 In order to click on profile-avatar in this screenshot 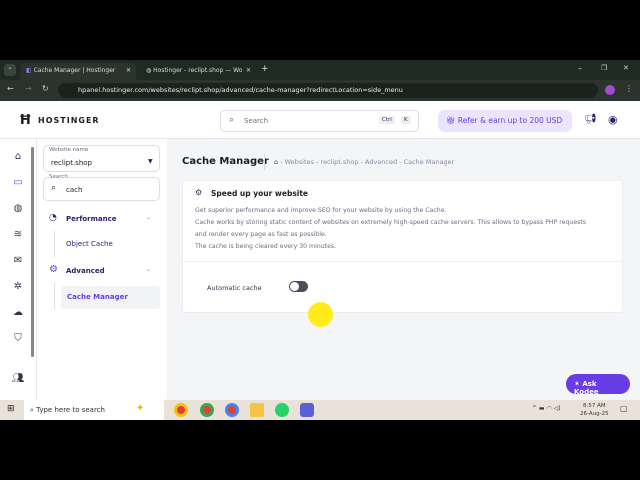, I will do `click(610, 90)`.